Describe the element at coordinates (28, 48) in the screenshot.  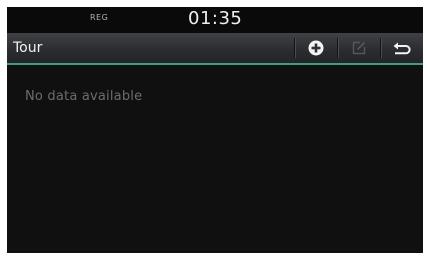
I see `page-title: Tour` at that location.